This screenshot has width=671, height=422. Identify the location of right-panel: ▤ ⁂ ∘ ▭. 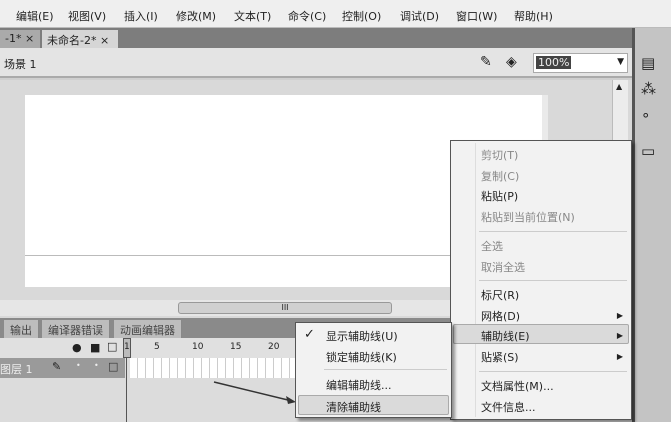
(651, 225).